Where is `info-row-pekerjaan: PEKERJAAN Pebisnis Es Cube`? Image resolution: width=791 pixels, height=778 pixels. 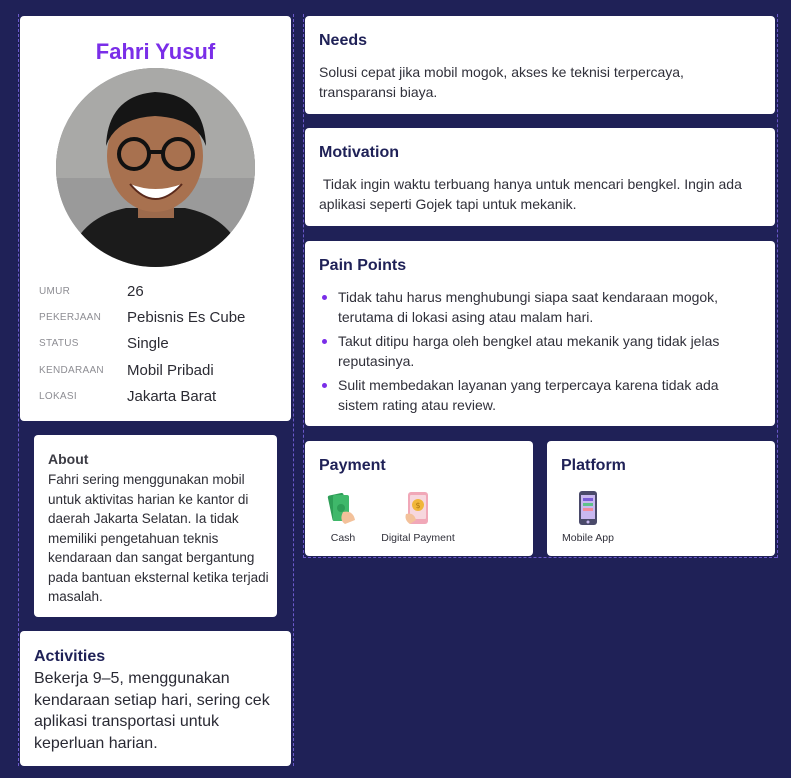 info-row-pekerjaan: PEKERJAAN Pebisnis Es Cube is located at coordinates (142, 317).